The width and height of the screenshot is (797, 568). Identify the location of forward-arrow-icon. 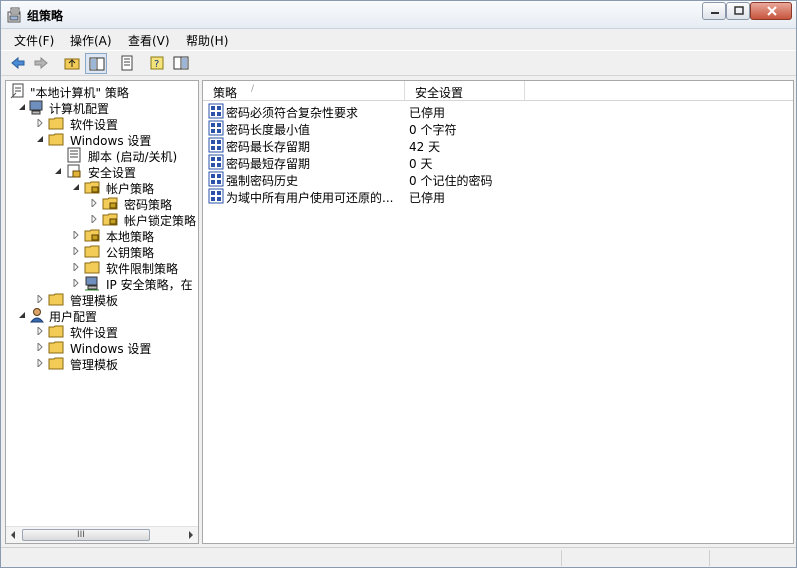
(41, 63).